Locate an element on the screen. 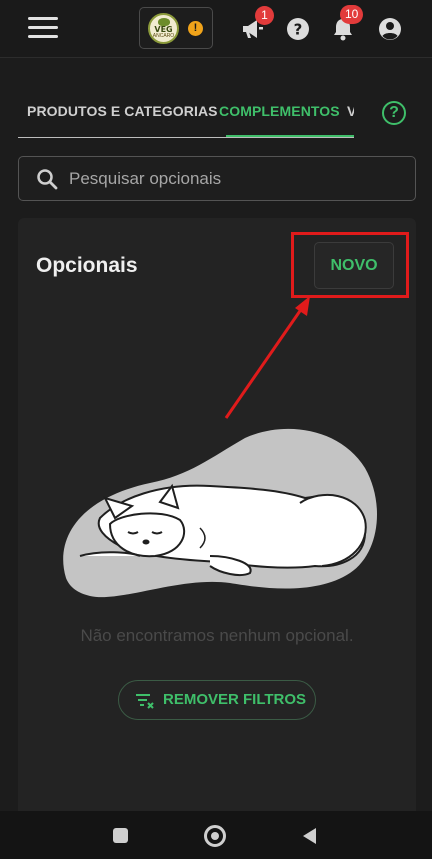  tab-complementos: COMPLEMENTOS is located at coordinates (279, 113).